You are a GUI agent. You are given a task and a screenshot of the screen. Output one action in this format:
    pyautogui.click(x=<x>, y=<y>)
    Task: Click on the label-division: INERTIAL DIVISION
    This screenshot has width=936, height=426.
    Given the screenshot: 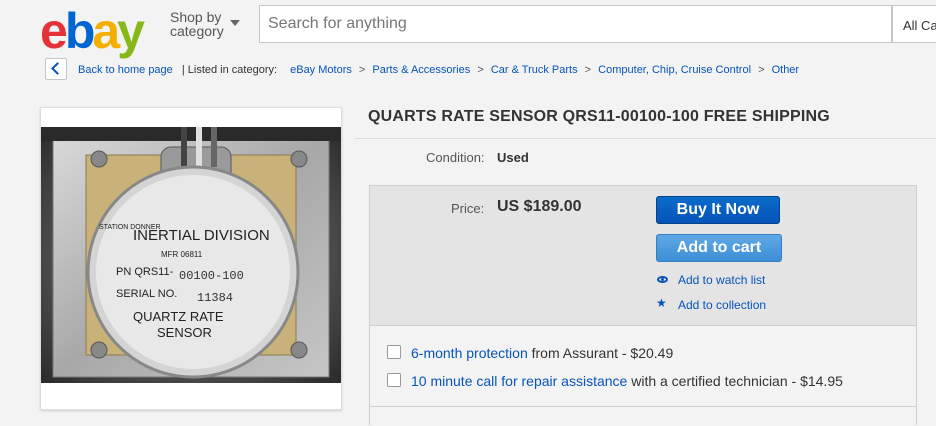 What is the action you would take?
    pyautogui.click(x=201, y=235)
    